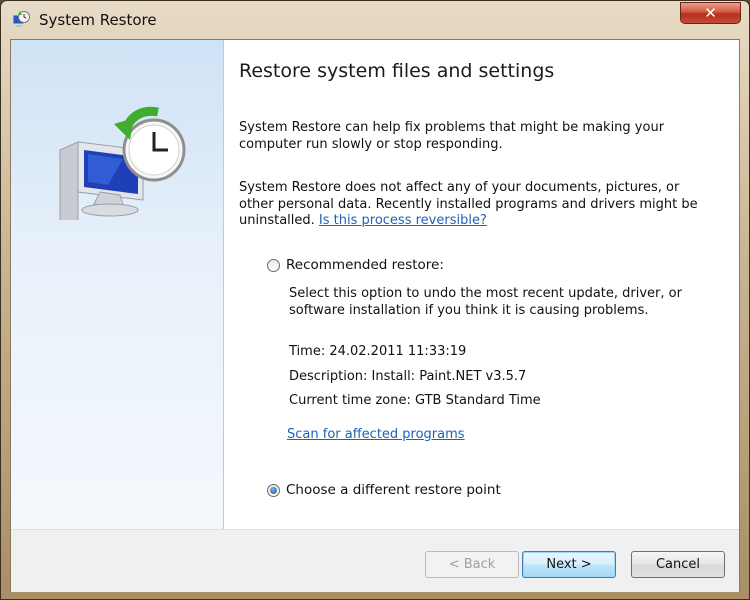 This screenshot has height=600, width=750. What do you see at coordinates (569, 564) in the screenshot?
I see `next-button: Next >` at bounding box center [569, 564].